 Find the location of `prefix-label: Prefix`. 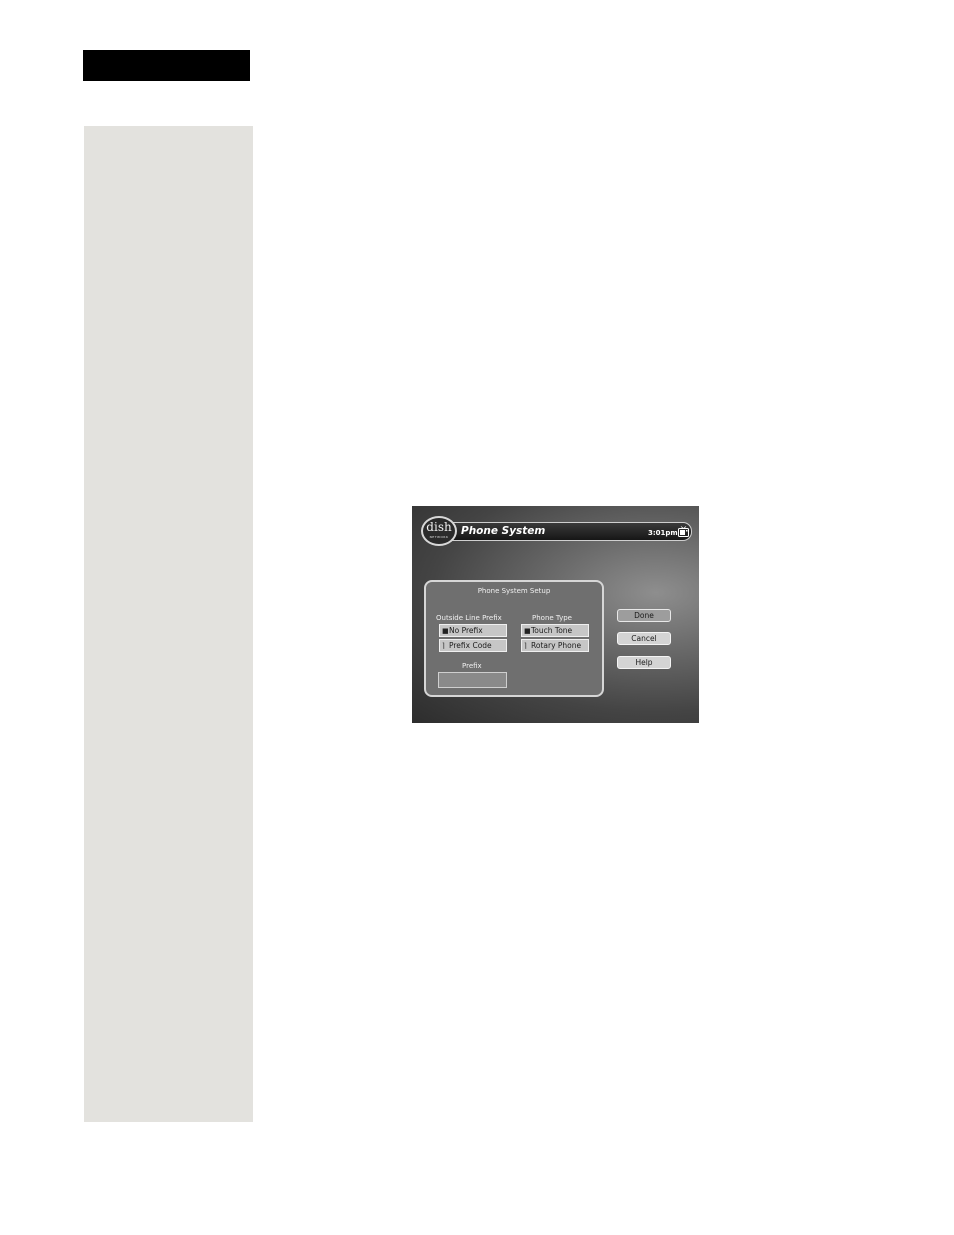

prefix-label: Prefix is located at coordinates (472, 666).